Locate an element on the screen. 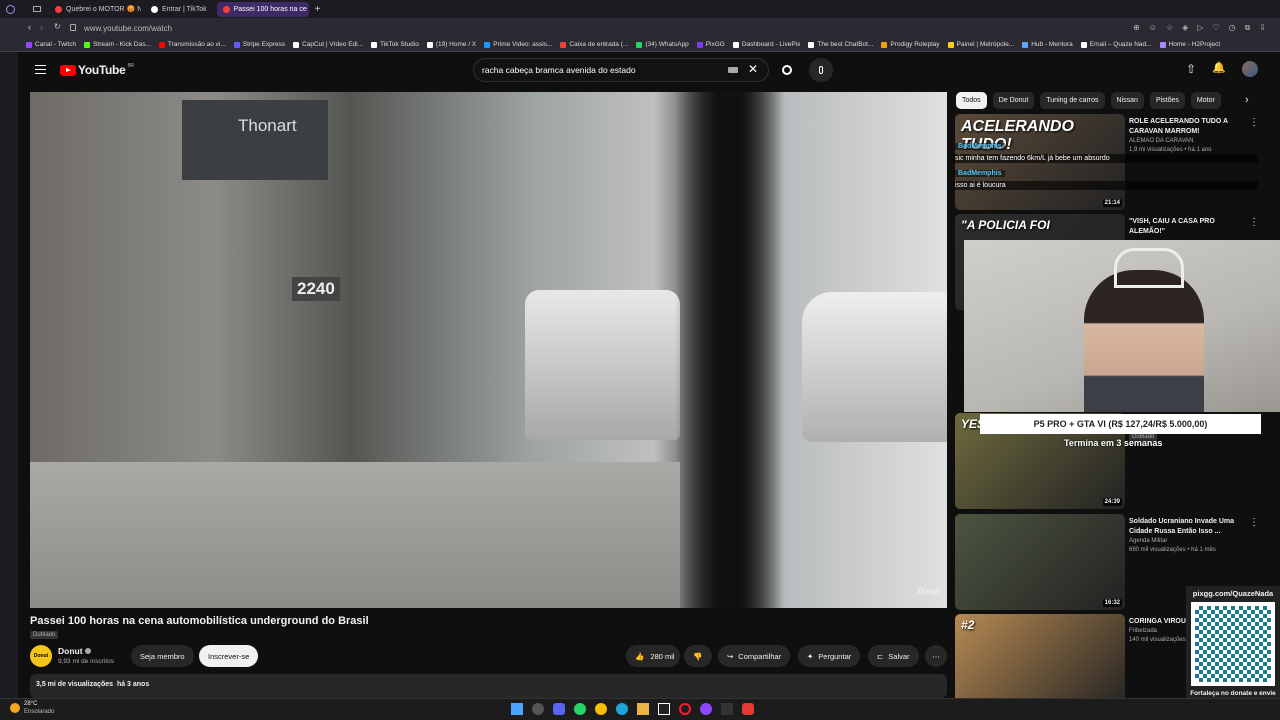  opera-icon is located at coordinates (685, 709).